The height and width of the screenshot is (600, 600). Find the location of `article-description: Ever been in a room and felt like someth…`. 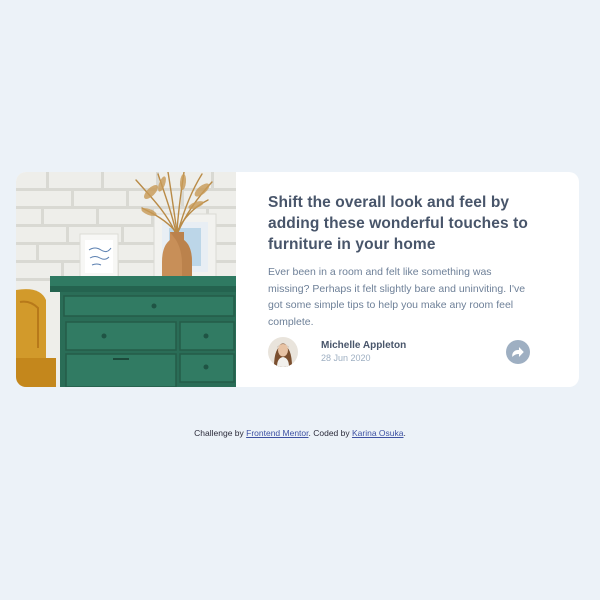

article-description: Ever been in a room and felt like someth… is located at coordinates (397, 297).